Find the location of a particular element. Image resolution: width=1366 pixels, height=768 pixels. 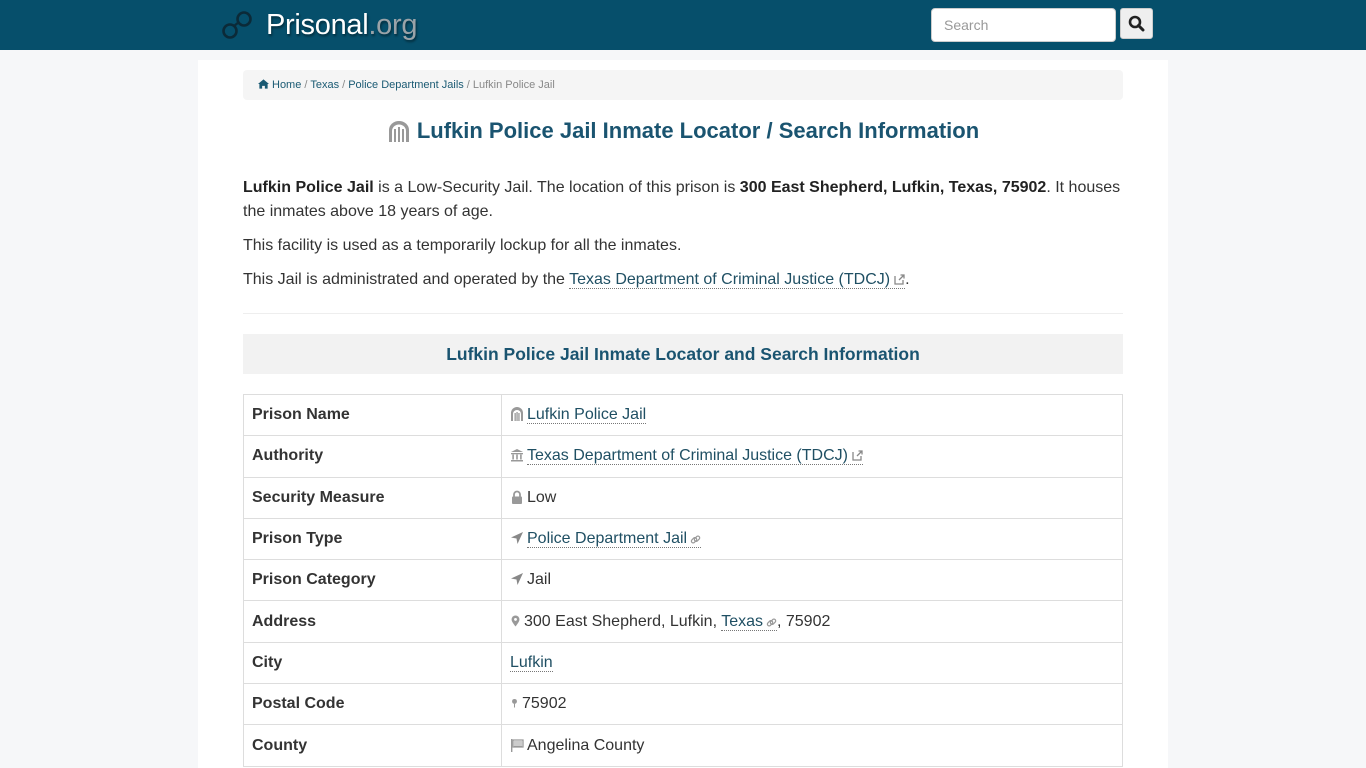

address-bold: 300 East Shepherd, Lufkin, Texas, 75902 is located at coordinates (893, 187).